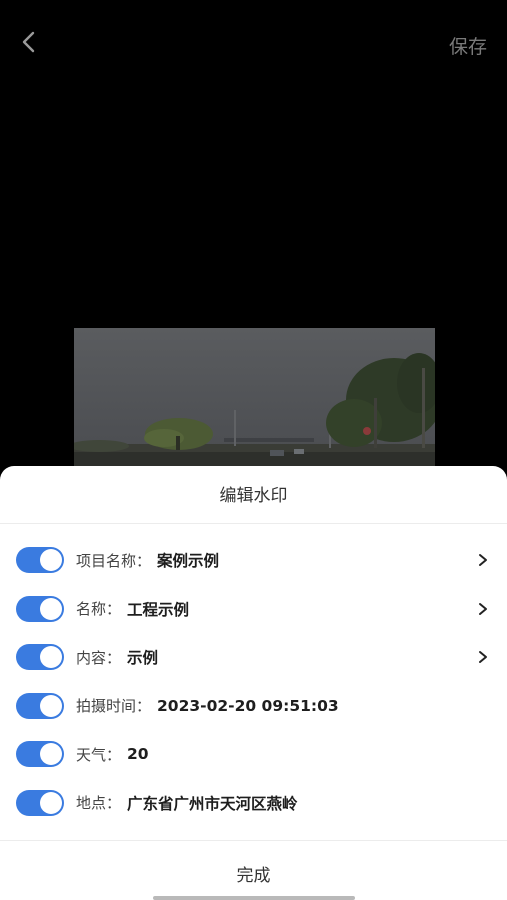 This screenshot has height=900, width=507. I want to click on top-bar: 保存, so click(253, 43).